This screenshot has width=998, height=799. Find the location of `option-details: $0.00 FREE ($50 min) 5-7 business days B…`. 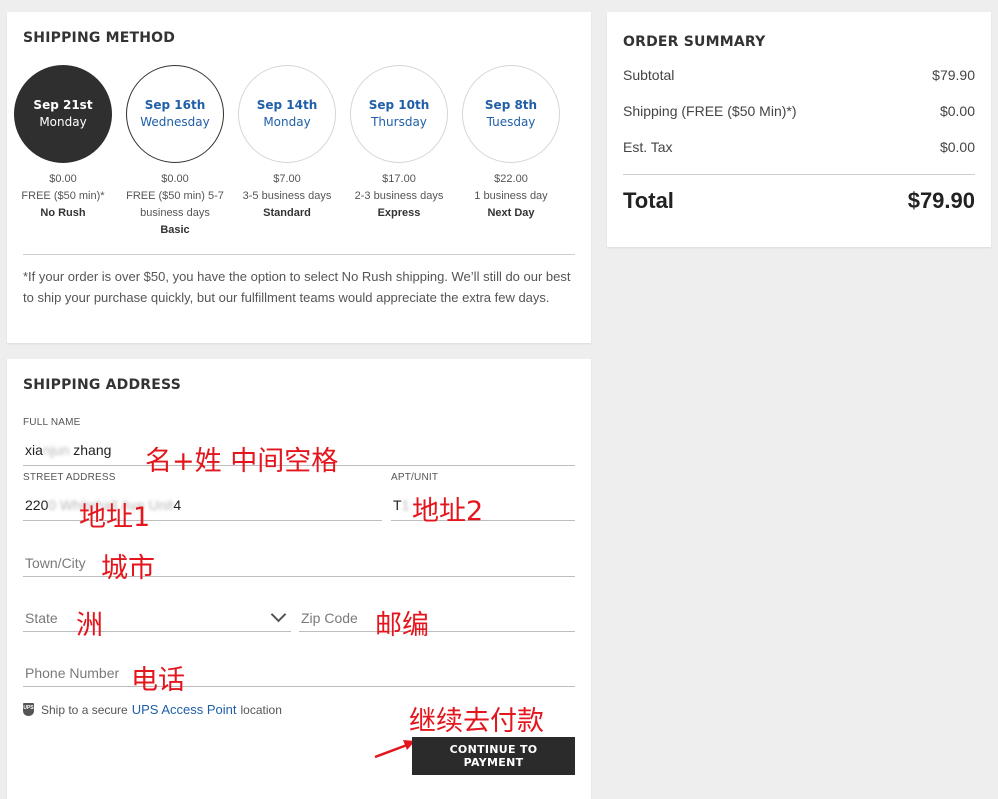

option-details: $0.00 FREE ($50 min) 5-7 business days B… is located at coordinates (175, 205).